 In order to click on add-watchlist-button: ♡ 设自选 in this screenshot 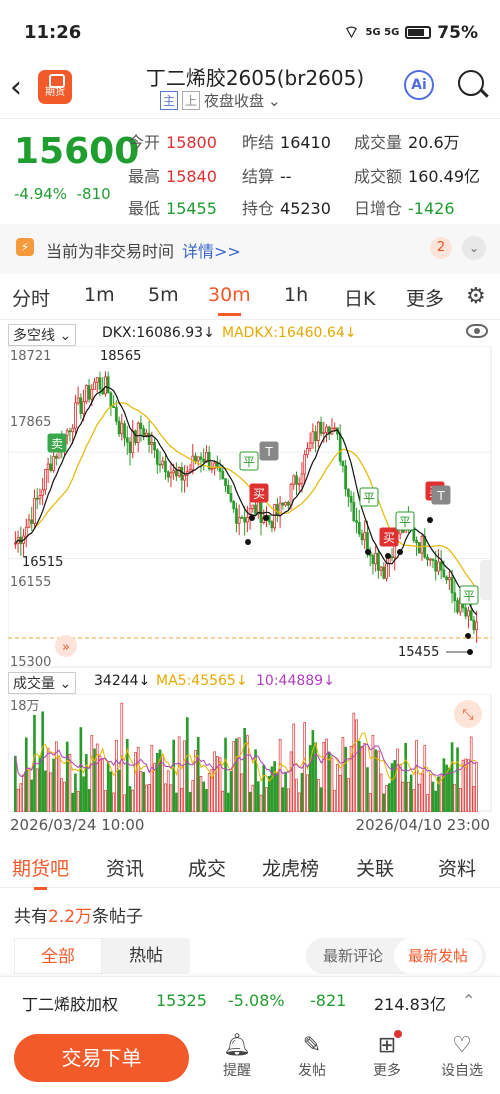, I will do `click(462, 1056)`.